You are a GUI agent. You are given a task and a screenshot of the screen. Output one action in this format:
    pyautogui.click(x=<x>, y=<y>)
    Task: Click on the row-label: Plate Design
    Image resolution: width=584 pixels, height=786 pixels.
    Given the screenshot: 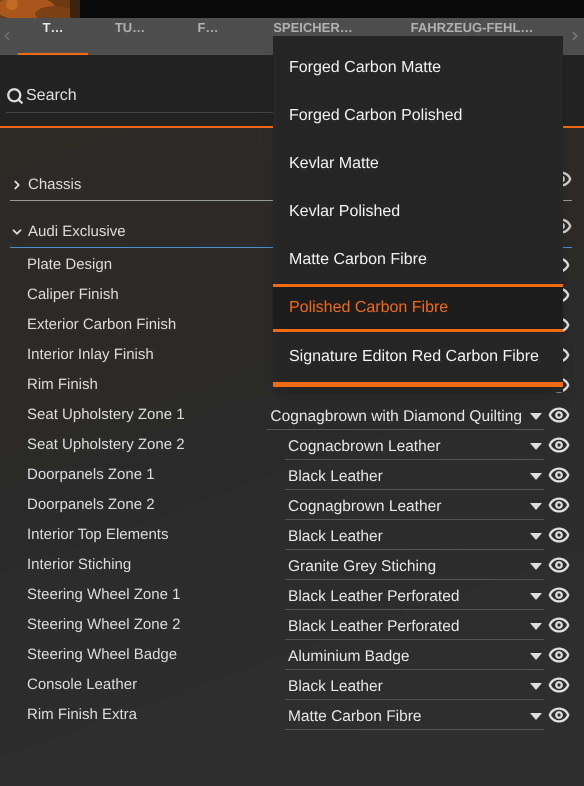 What is the action you would take?
    pyautogui.click(x=69, y=264)
    